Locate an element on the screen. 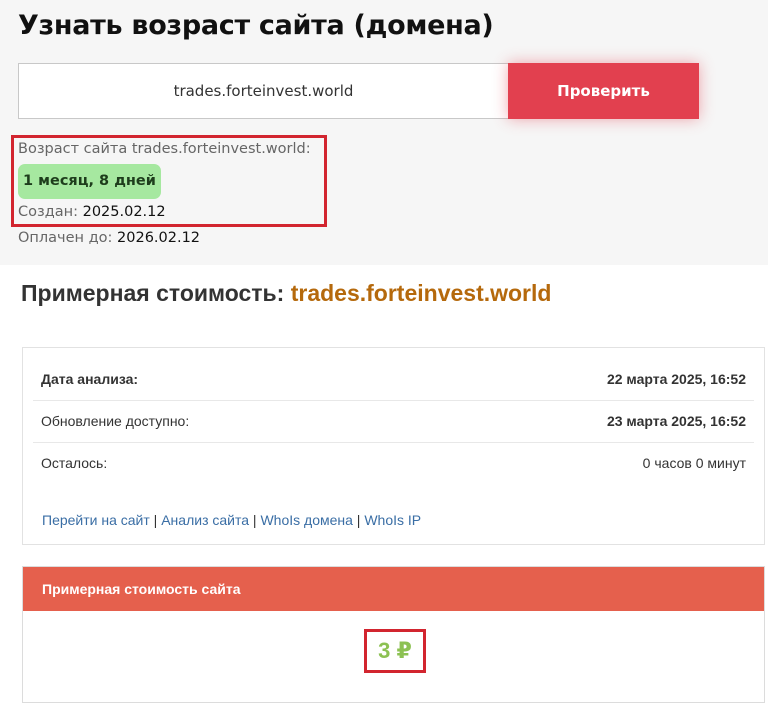 The width and height of the screenshot is (768, 709). age-badge: 1 месяц, 8 дней is located at coordinates (89, 181).